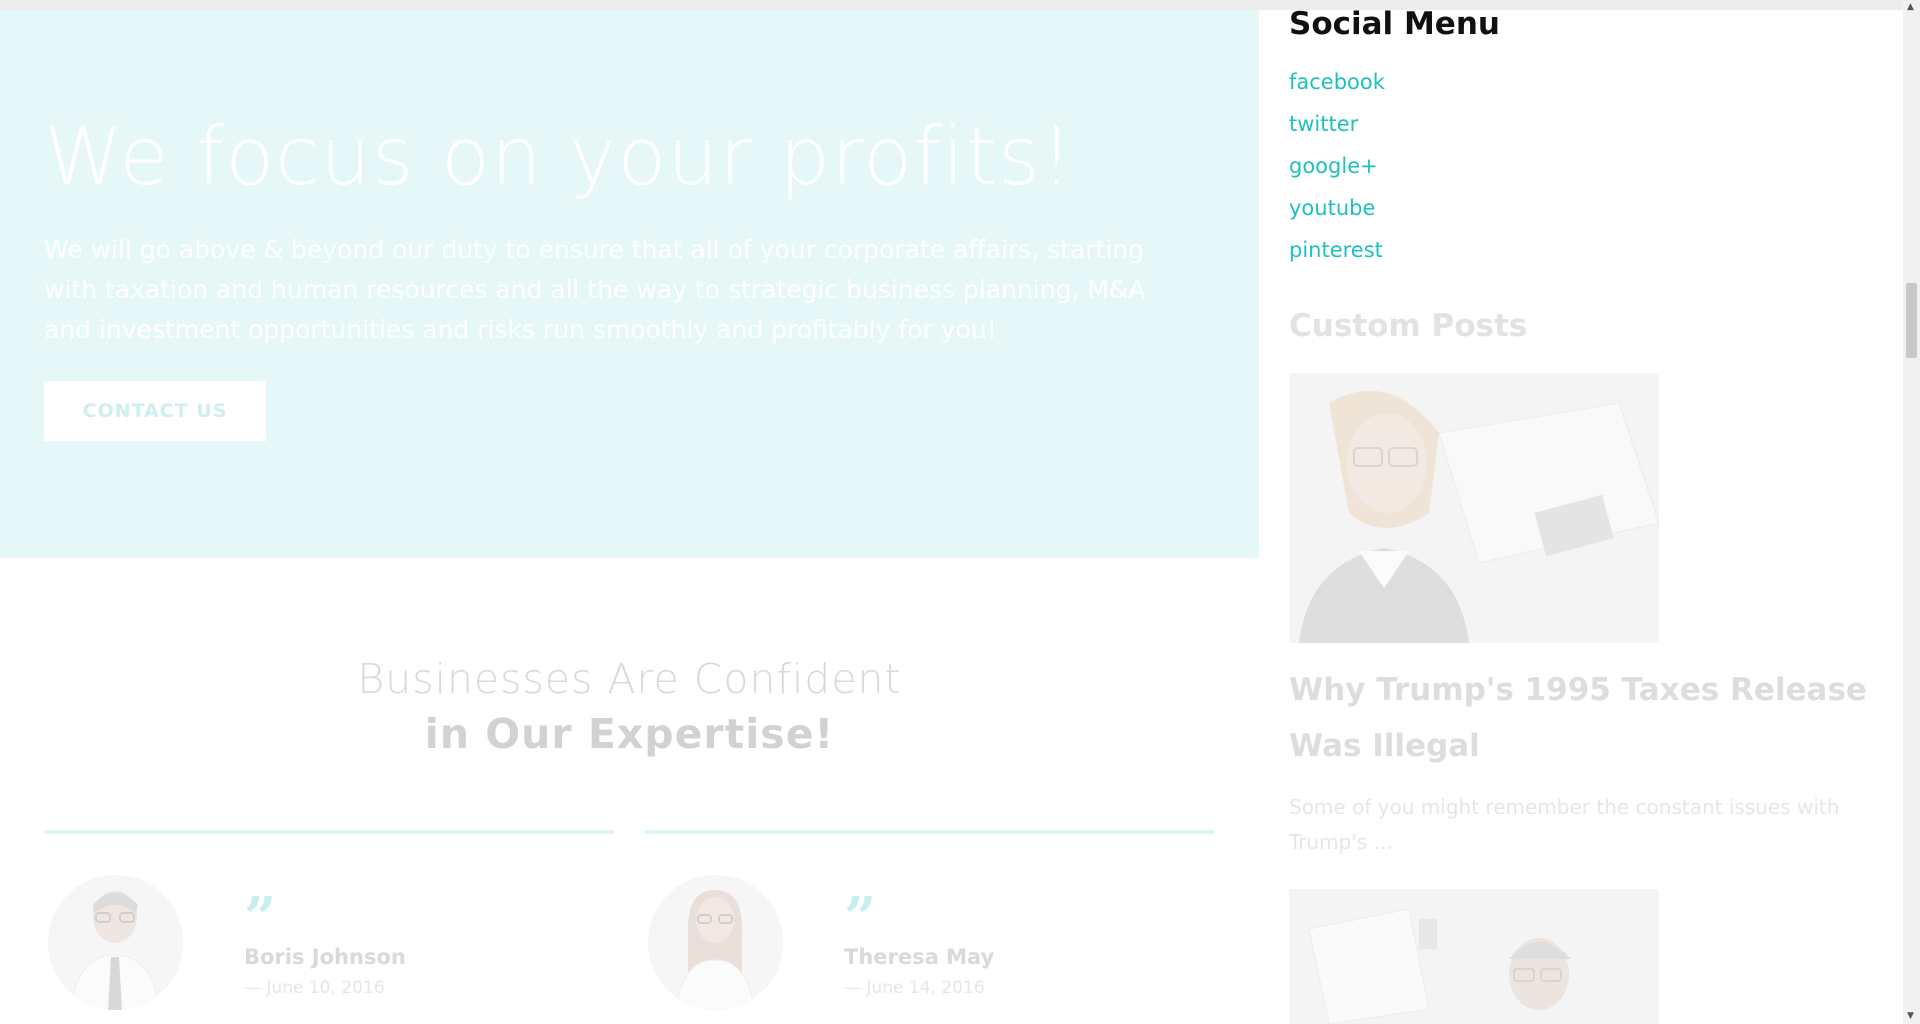 This screenshot has height=1024, width=1920. I want to click on youtube-link: youtube, so click(1332, 208).